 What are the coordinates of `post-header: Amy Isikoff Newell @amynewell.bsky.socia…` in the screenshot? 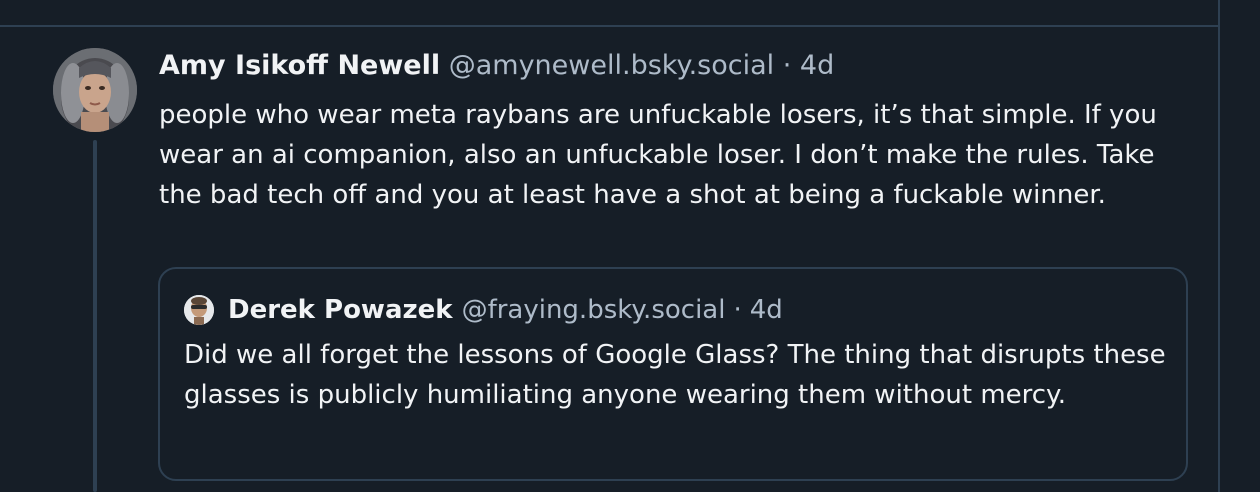 It's located at (496, 66).